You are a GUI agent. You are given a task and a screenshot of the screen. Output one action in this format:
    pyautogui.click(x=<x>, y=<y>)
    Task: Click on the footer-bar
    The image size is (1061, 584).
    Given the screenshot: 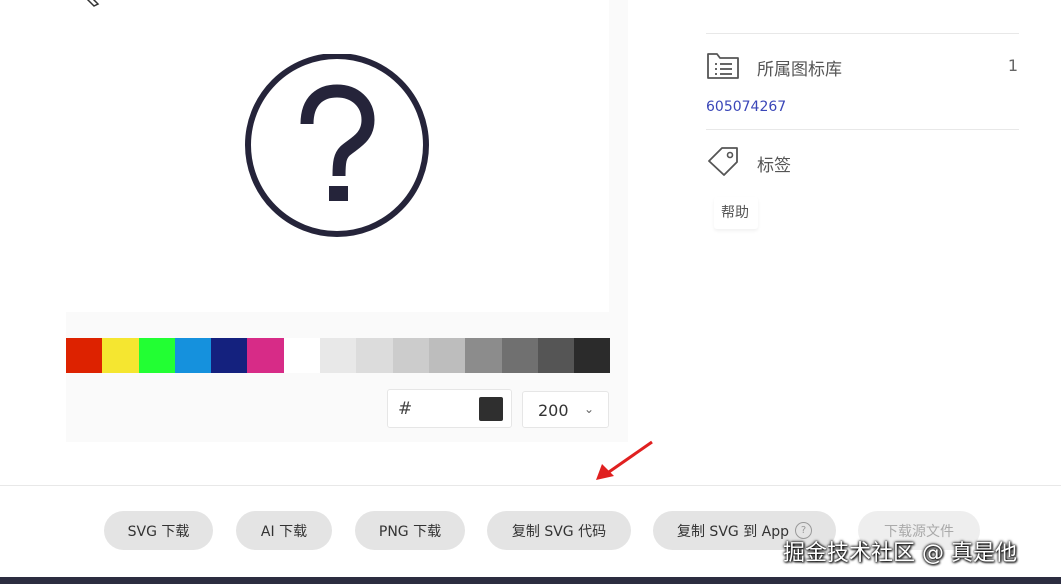 What is the action you would take?
    pyautogui.click(x=530, y=580)
    